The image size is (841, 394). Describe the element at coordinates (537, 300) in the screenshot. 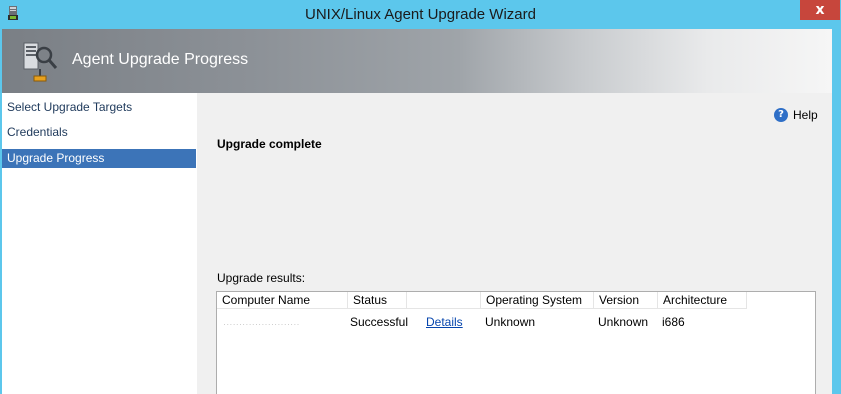

I see `column-header-operating-system: Operating System` at that location.